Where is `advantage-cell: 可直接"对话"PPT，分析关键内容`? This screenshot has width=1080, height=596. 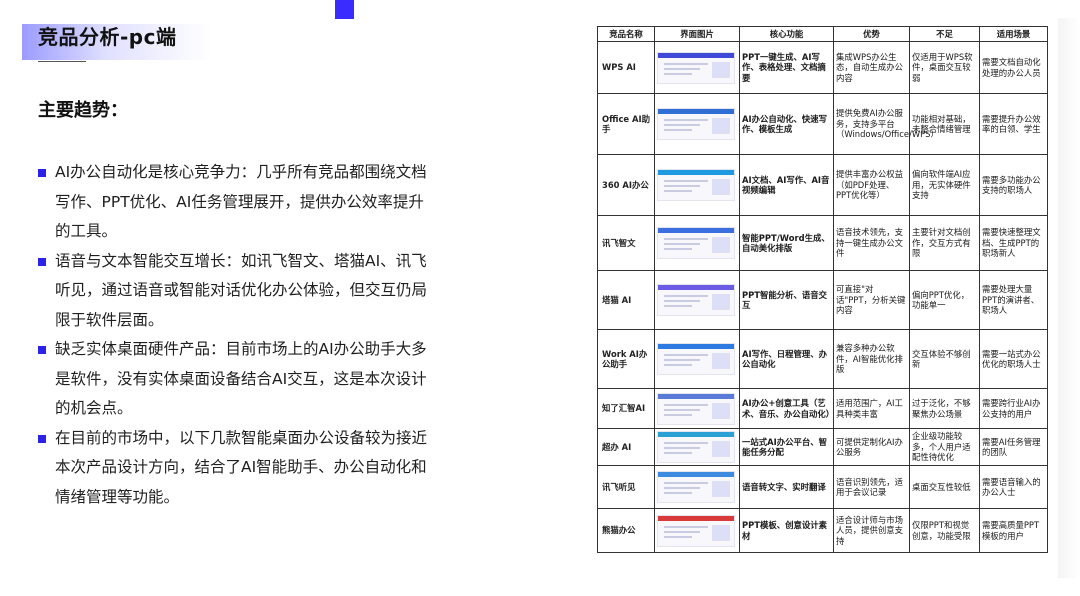
advantage-cell: 可直接"对话"PPT，分析关键内容 is located at coordinates (871, 300).